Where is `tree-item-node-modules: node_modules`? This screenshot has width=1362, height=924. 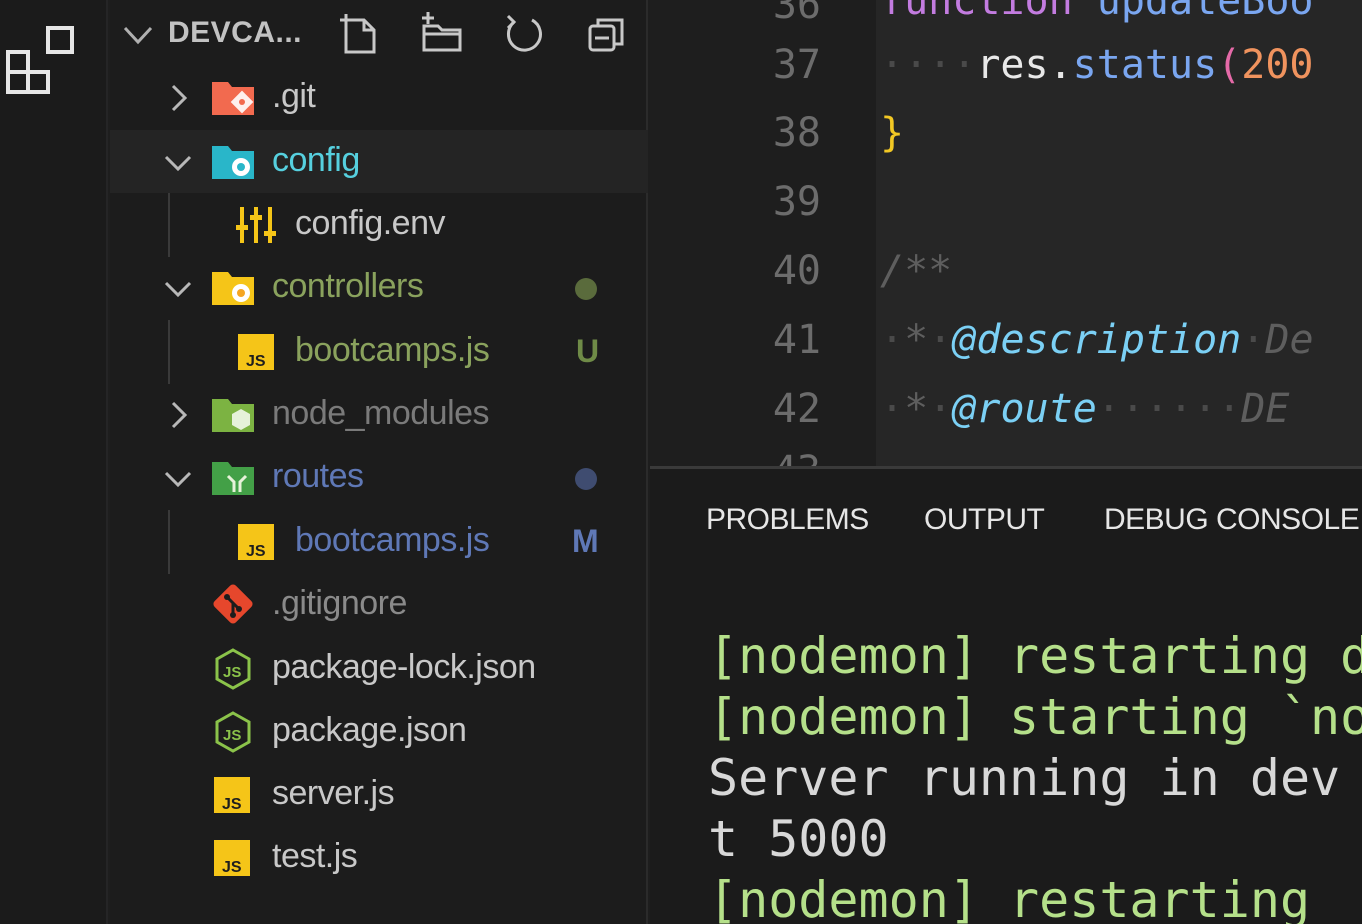
tree-item-node-modules: node_modules is located at coordinates (379, 414).